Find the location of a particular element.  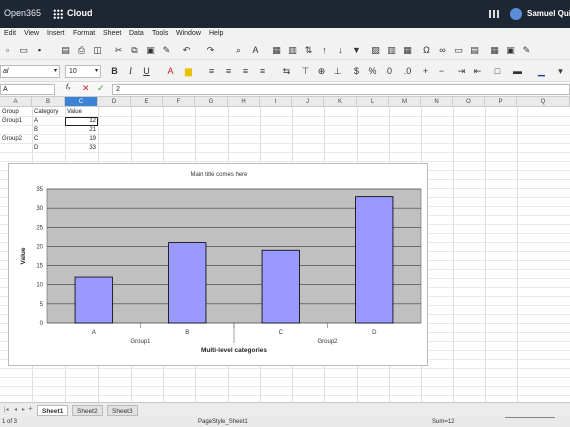

column-header-l: L is located at coordinates (373, 102).